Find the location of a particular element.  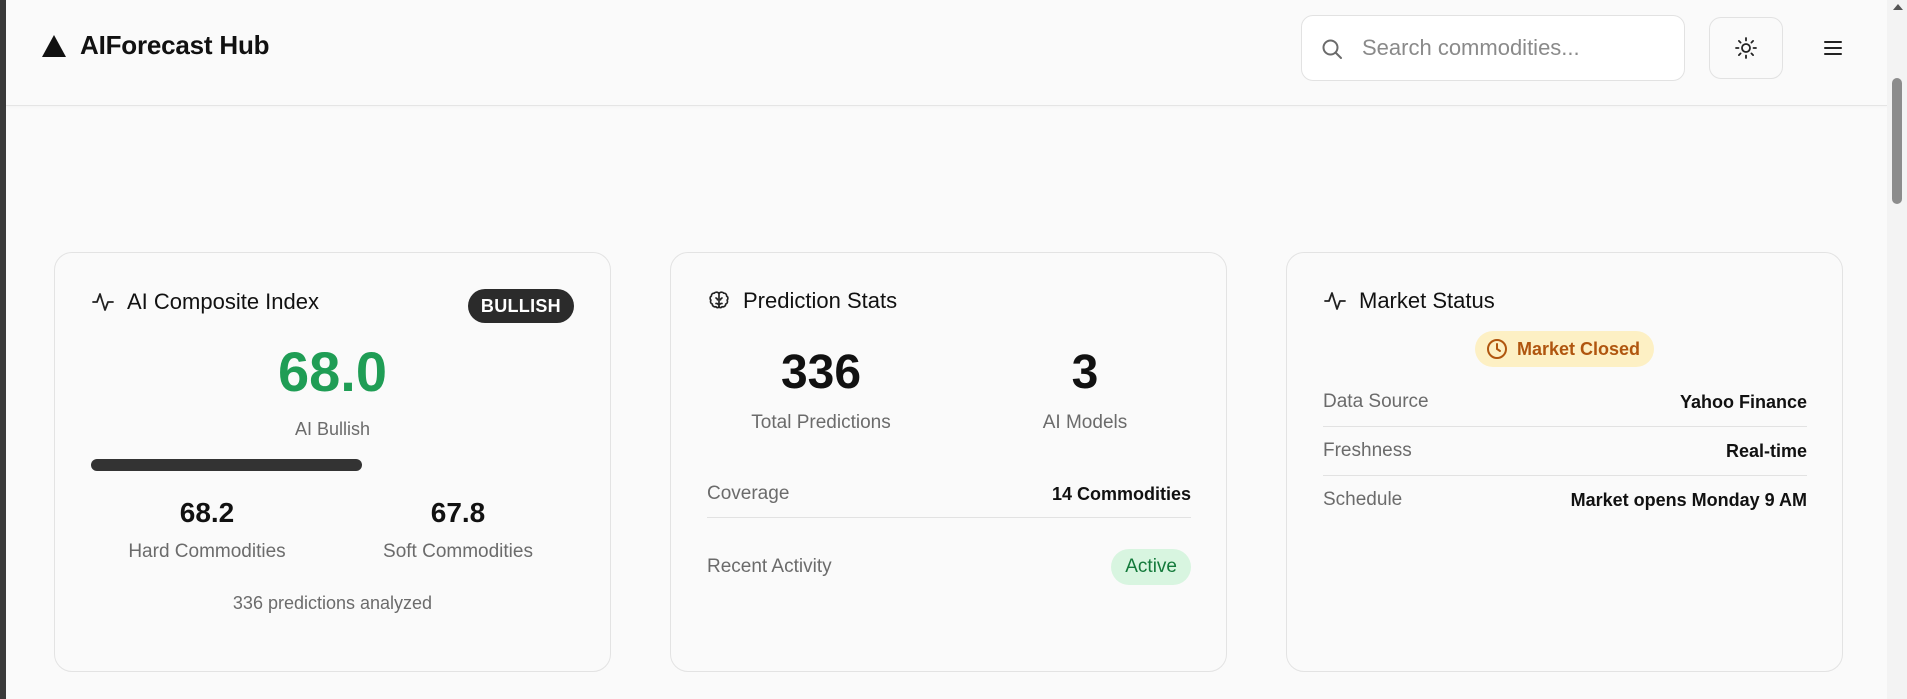

data-source-value: Yahoo Finance is located at coordinates (1743, 401).